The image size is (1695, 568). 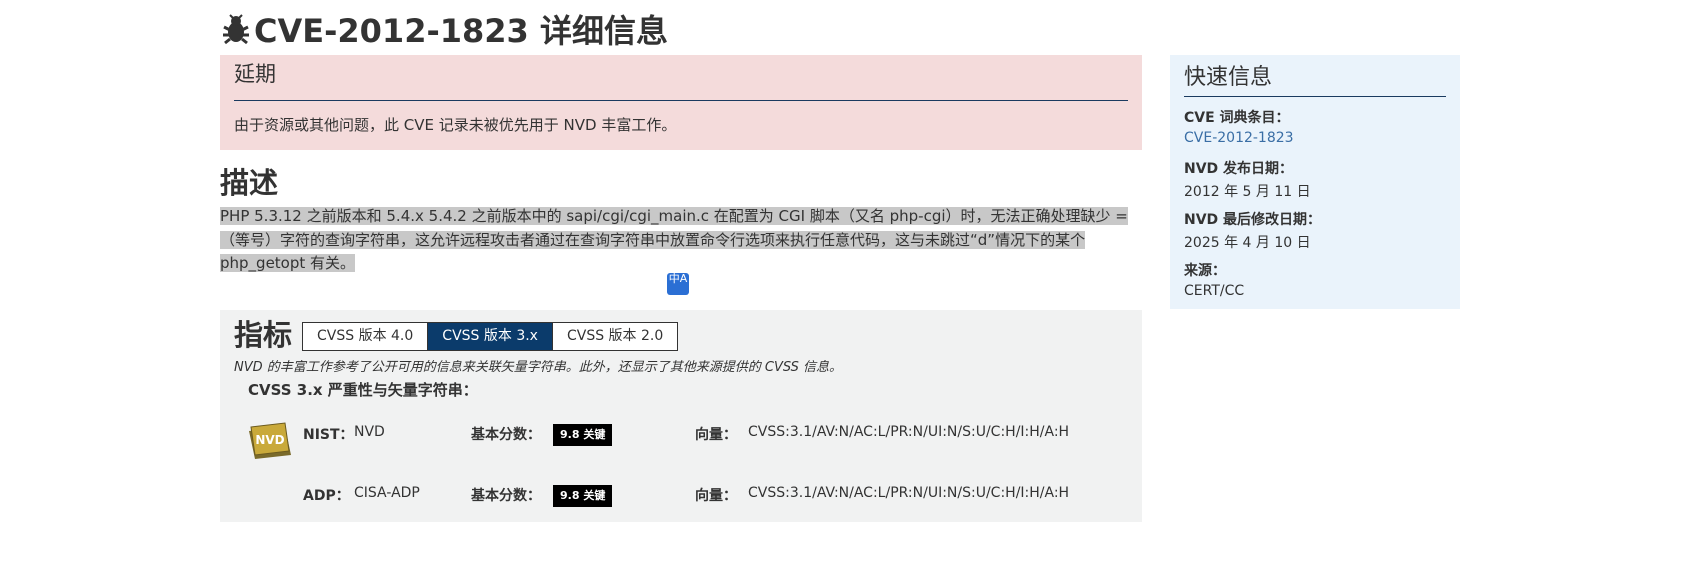 I want to click on cve-dictionary-link: CVE-2012-1823, so click(x=1239, y=138).